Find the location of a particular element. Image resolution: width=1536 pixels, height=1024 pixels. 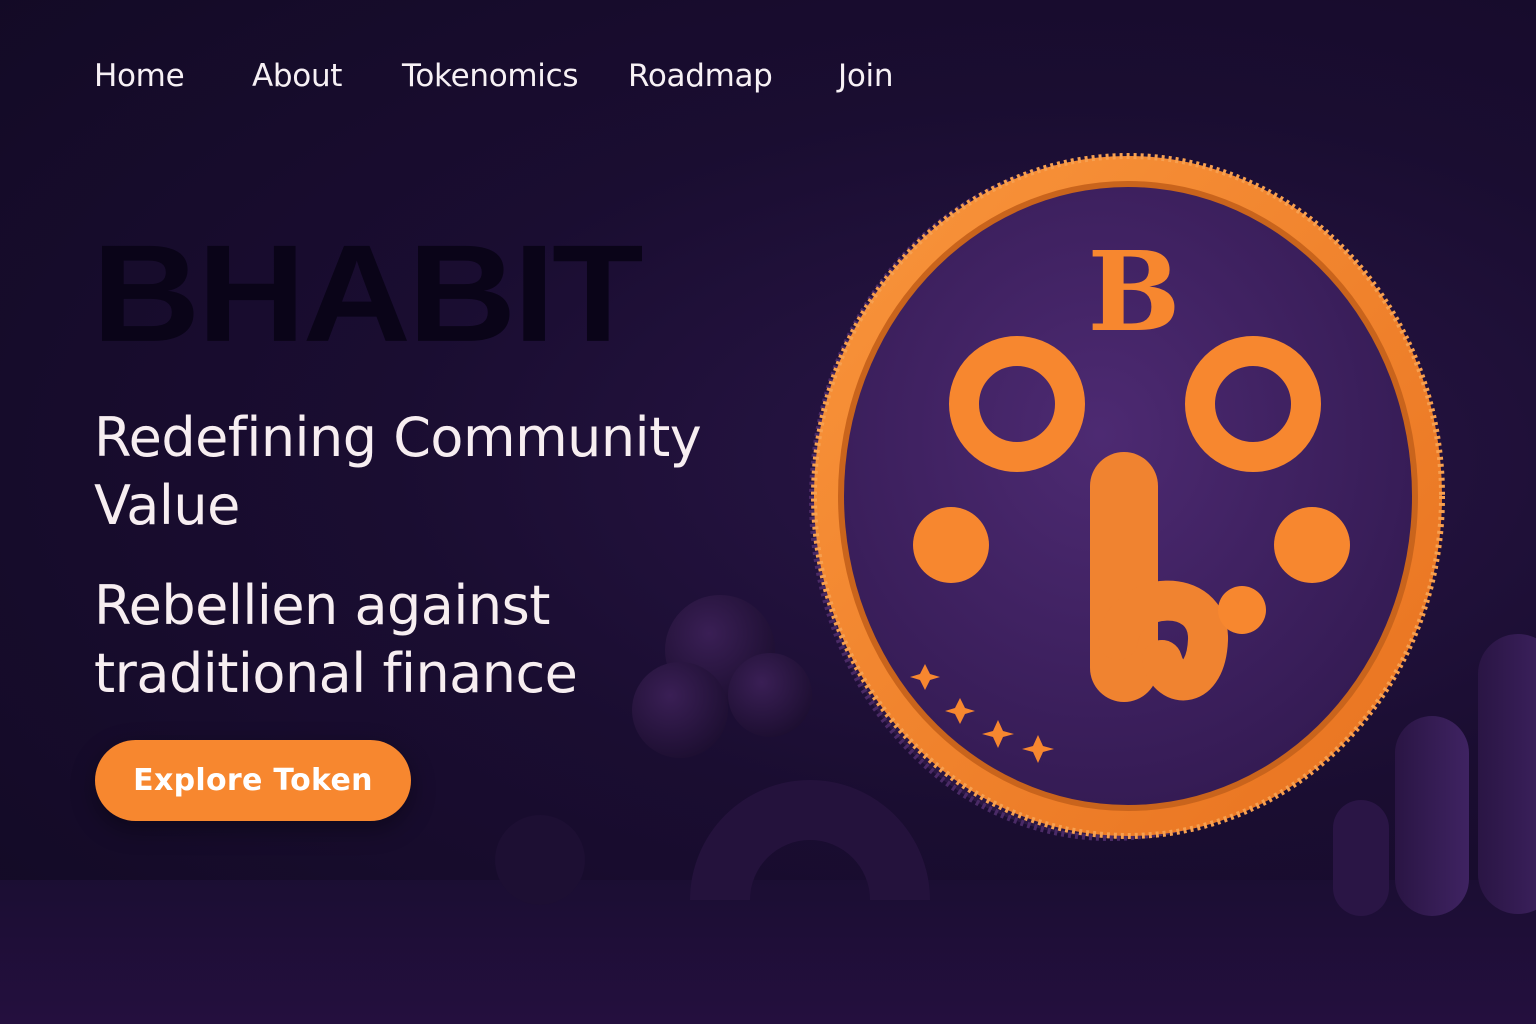

brand-title: BHABIT is located at coordinates (368, 293).